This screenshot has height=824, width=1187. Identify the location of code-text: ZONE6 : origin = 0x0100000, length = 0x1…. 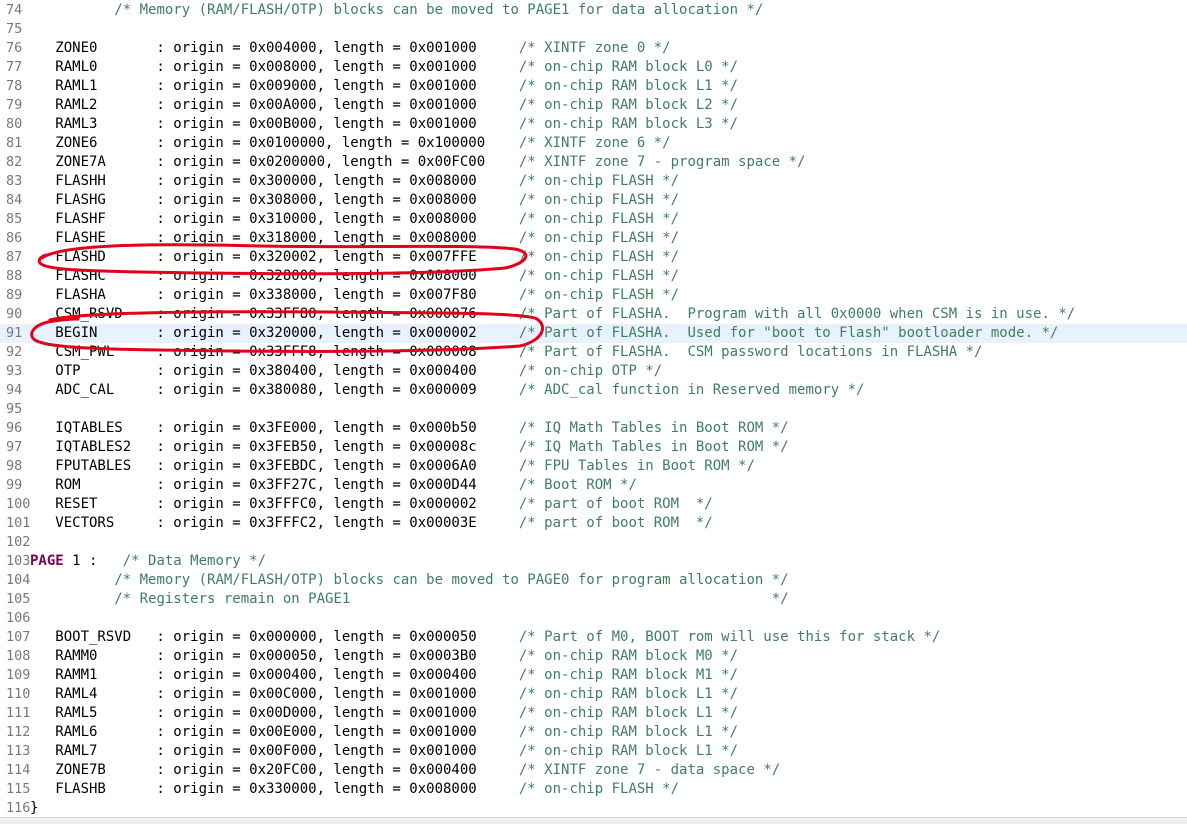
(350, 143).